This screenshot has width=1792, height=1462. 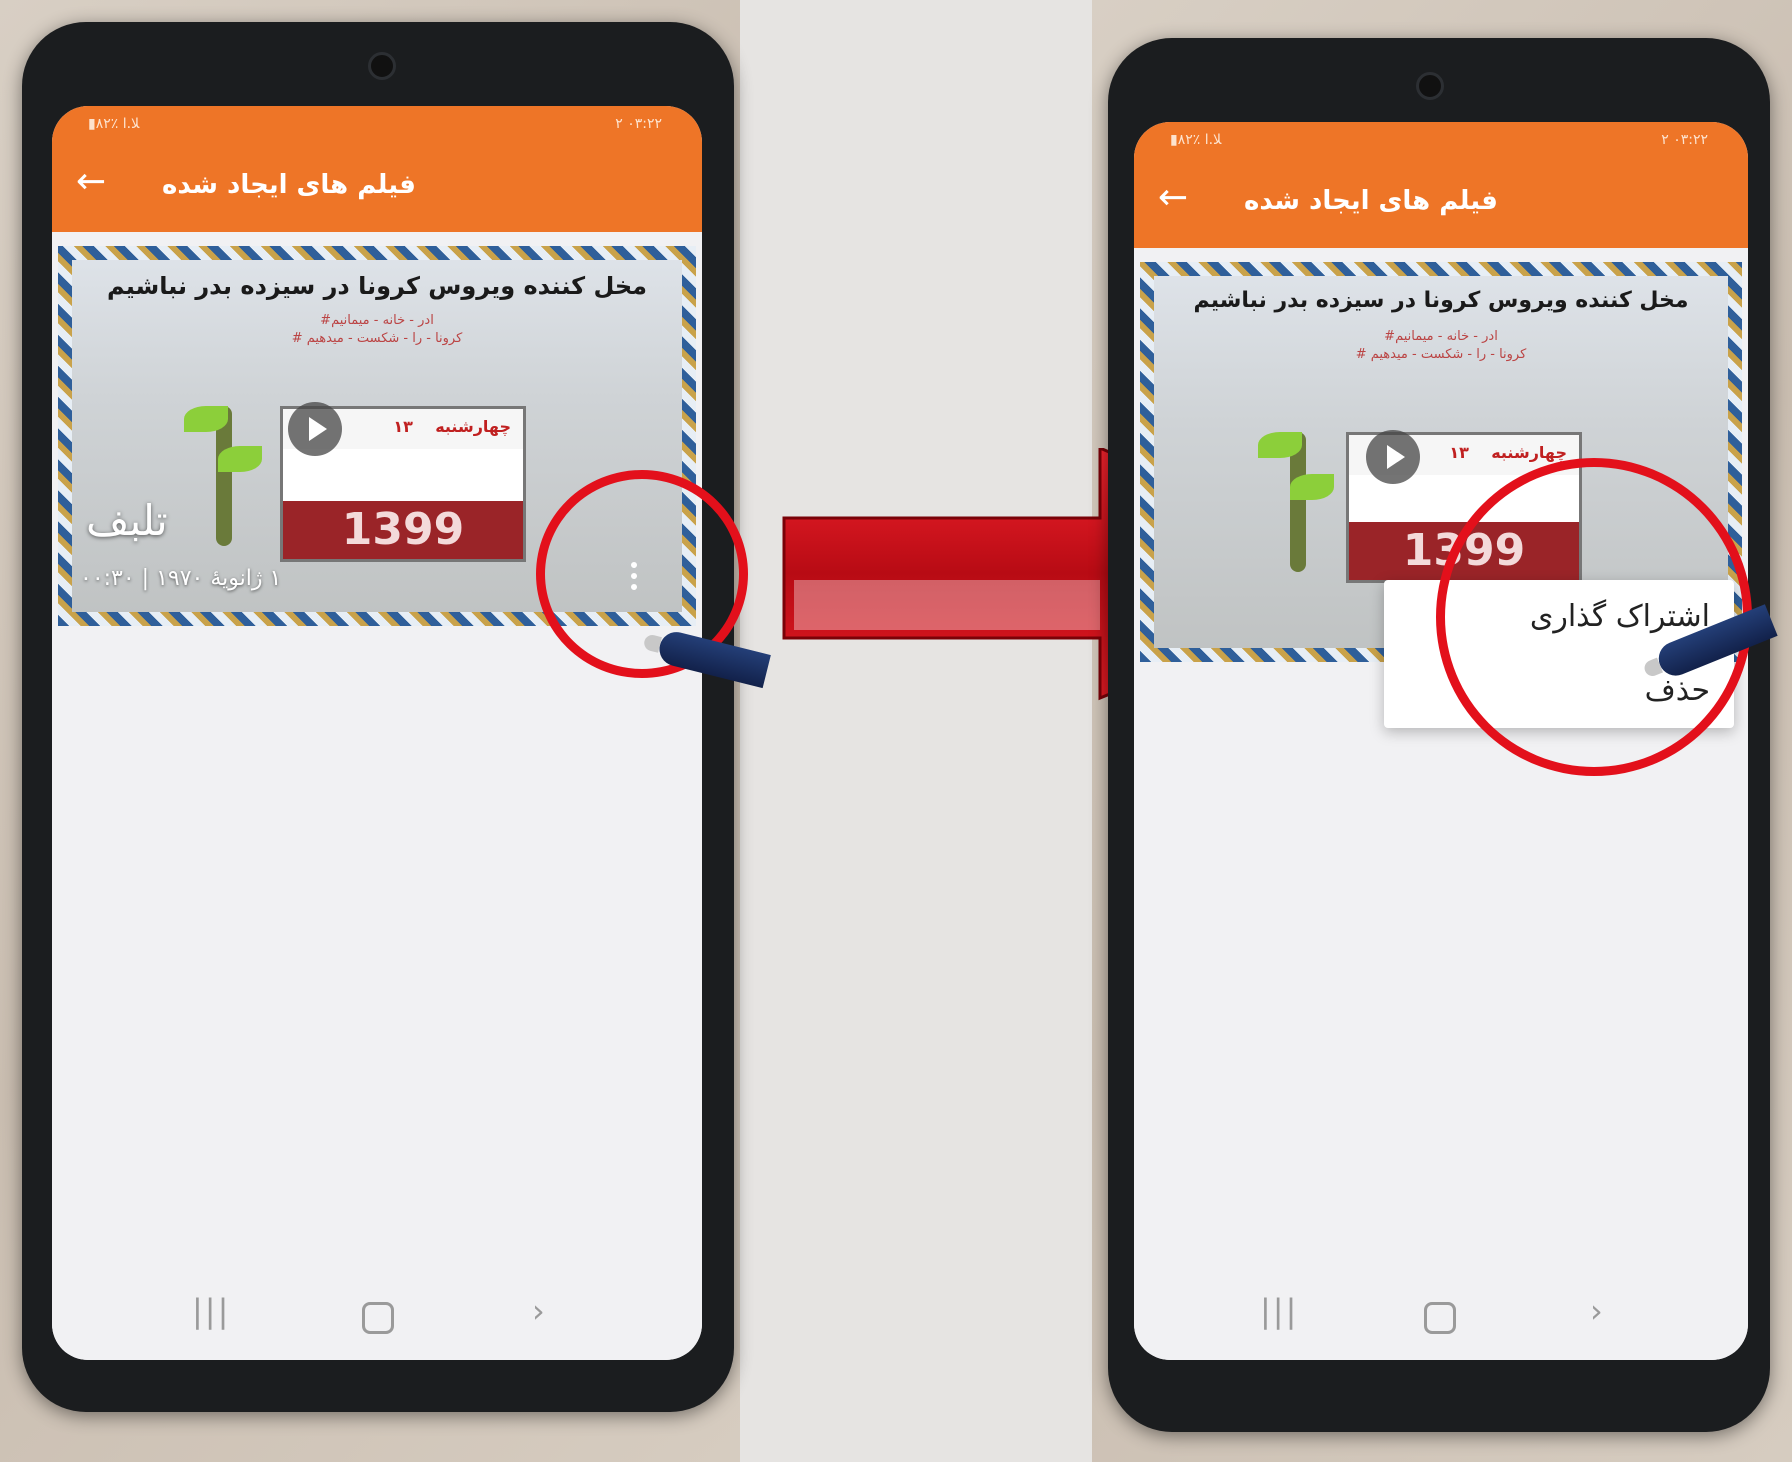 I want to click on highlight-circle-menu, so click(x=1594, y=617).